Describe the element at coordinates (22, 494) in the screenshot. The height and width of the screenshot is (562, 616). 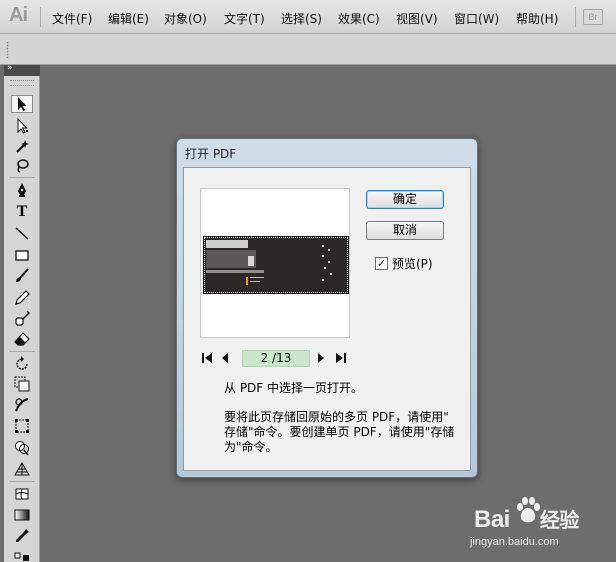
I see `mesh-tool-icon` at that location.